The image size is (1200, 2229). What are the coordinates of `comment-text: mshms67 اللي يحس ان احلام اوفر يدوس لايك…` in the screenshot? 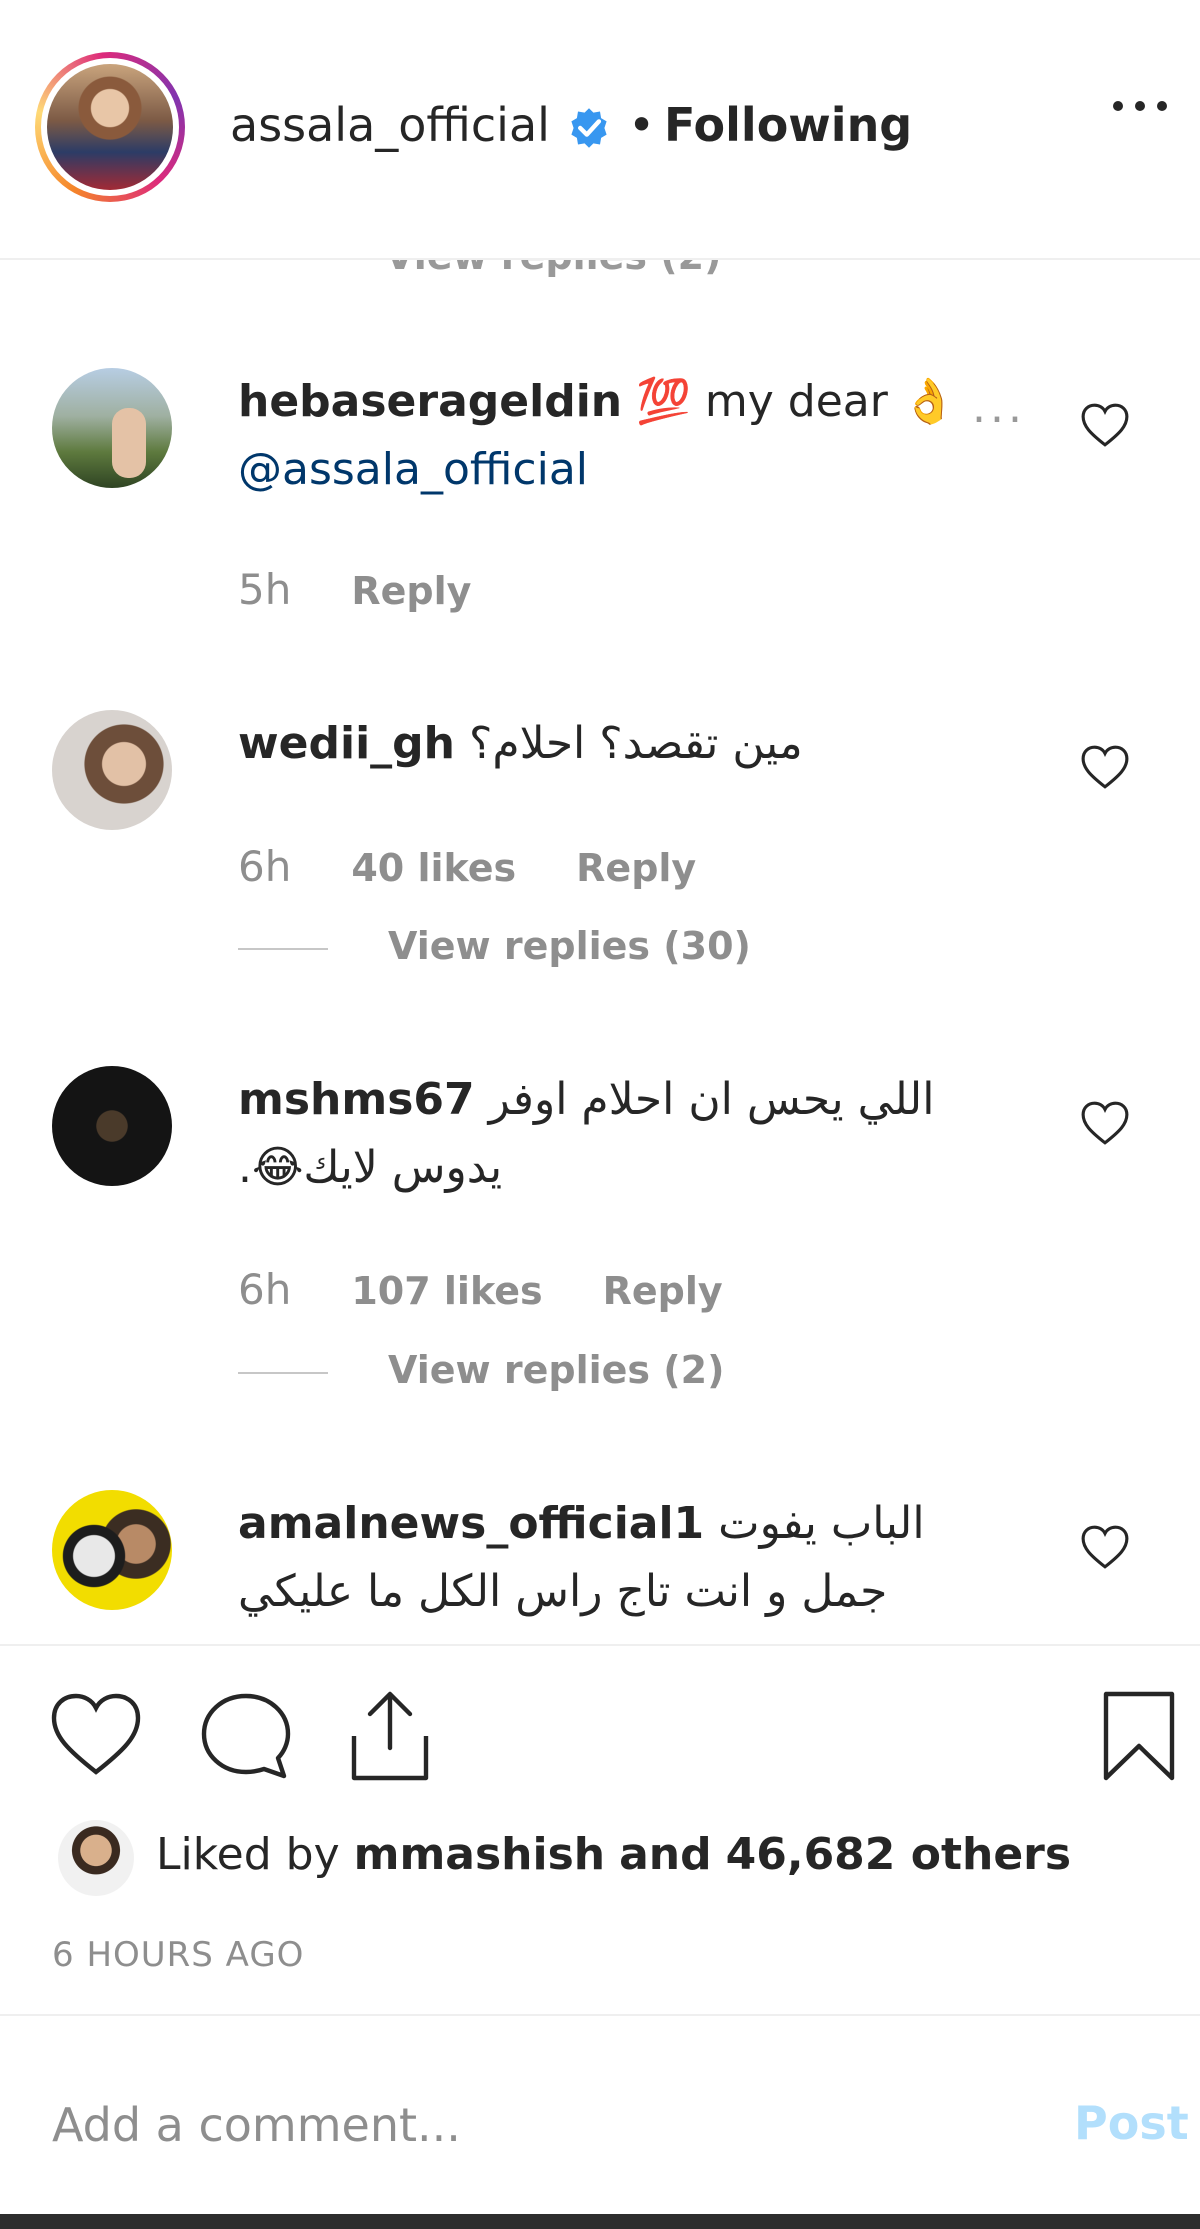 It's located at (618, 1134).